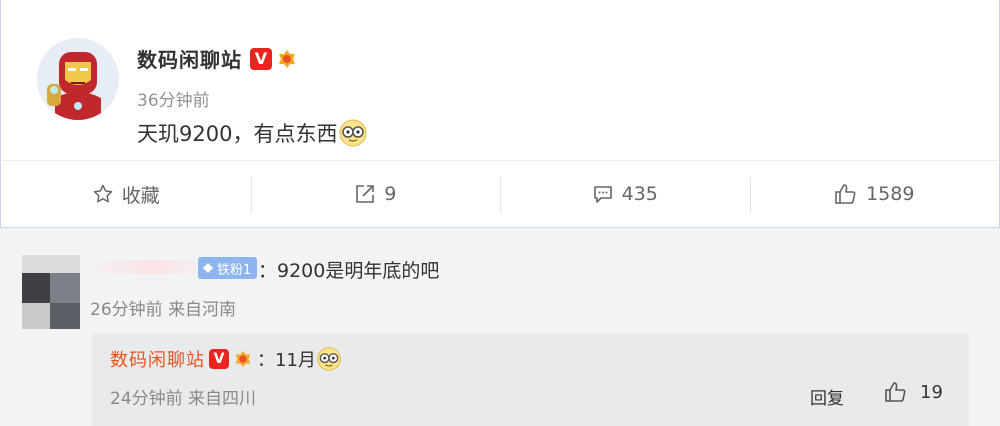  I want to click on favorite-button: 收藏, so click(126, 194).